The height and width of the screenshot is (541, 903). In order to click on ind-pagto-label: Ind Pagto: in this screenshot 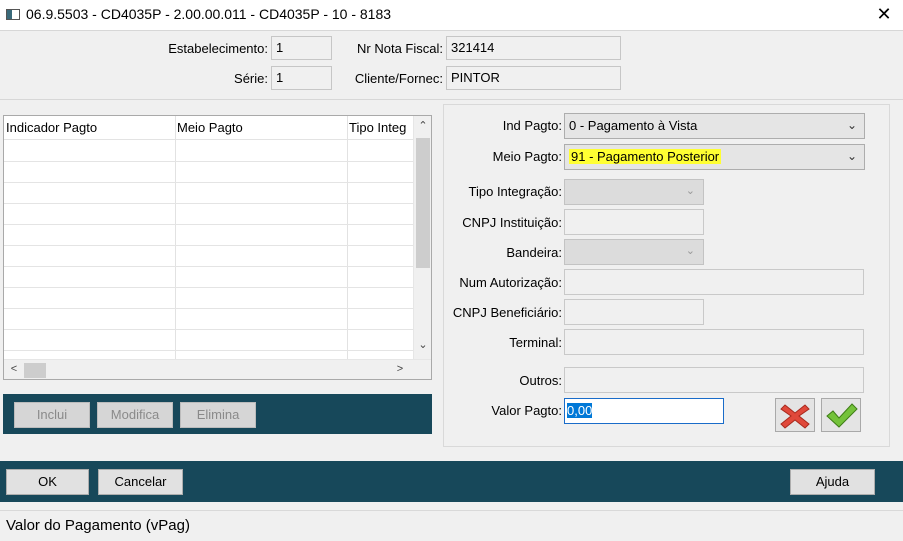, I will do `click(532, 125)`.